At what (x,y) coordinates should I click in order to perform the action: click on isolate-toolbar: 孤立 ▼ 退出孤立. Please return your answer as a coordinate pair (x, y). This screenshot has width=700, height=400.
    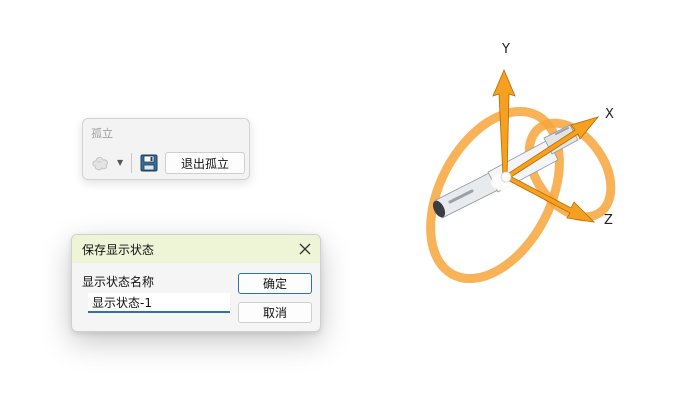
    Looking at the image, I should click on (166, 149).